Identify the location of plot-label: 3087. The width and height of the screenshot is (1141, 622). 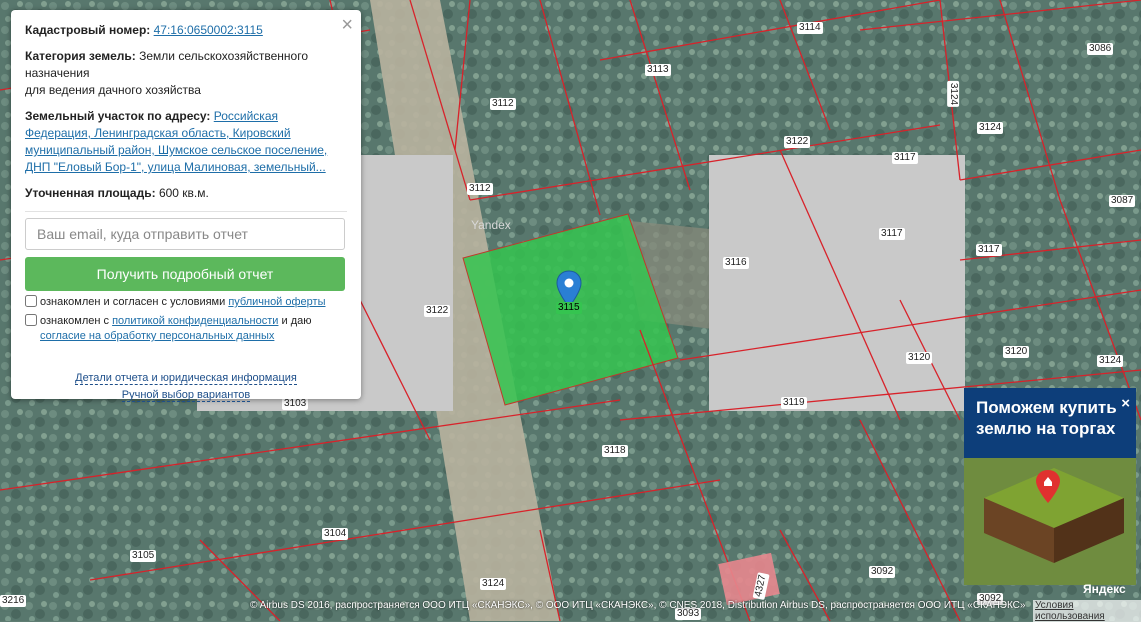
(1122, 201).